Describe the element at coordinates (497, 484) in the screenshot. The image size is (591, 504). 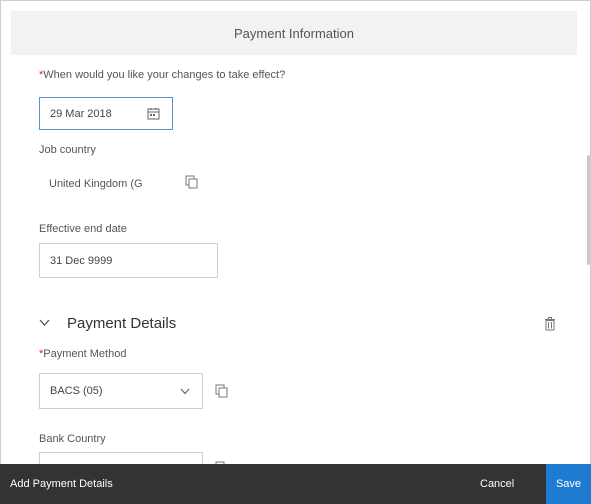
I see `cancel-button: Cancel` at that location.